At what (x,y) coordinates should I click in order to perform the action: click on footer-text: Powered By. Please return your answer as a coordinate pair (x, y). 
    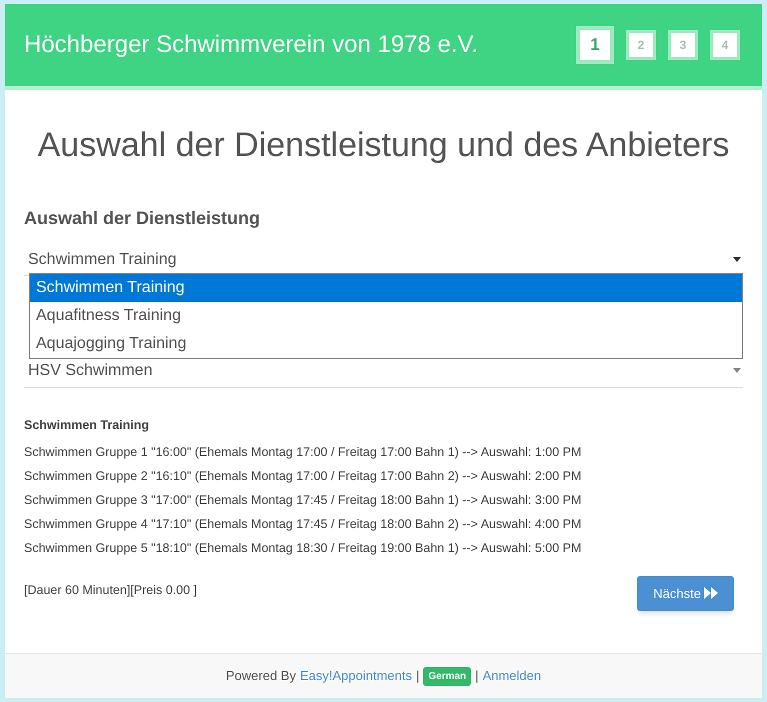
    Looking at the image, I should click on (261, 676).